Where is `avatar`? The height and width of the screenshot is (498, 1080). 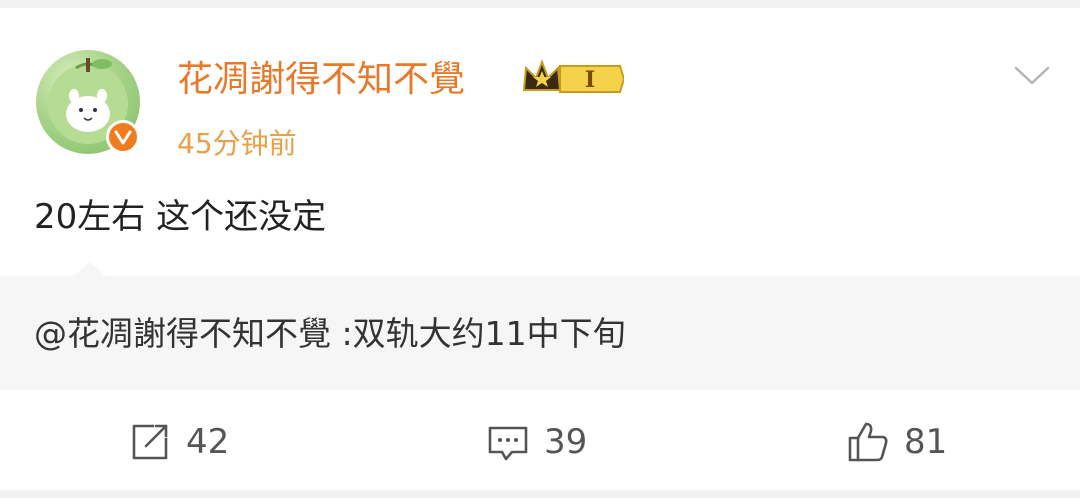
avatar is located at coordinates (88, 102).